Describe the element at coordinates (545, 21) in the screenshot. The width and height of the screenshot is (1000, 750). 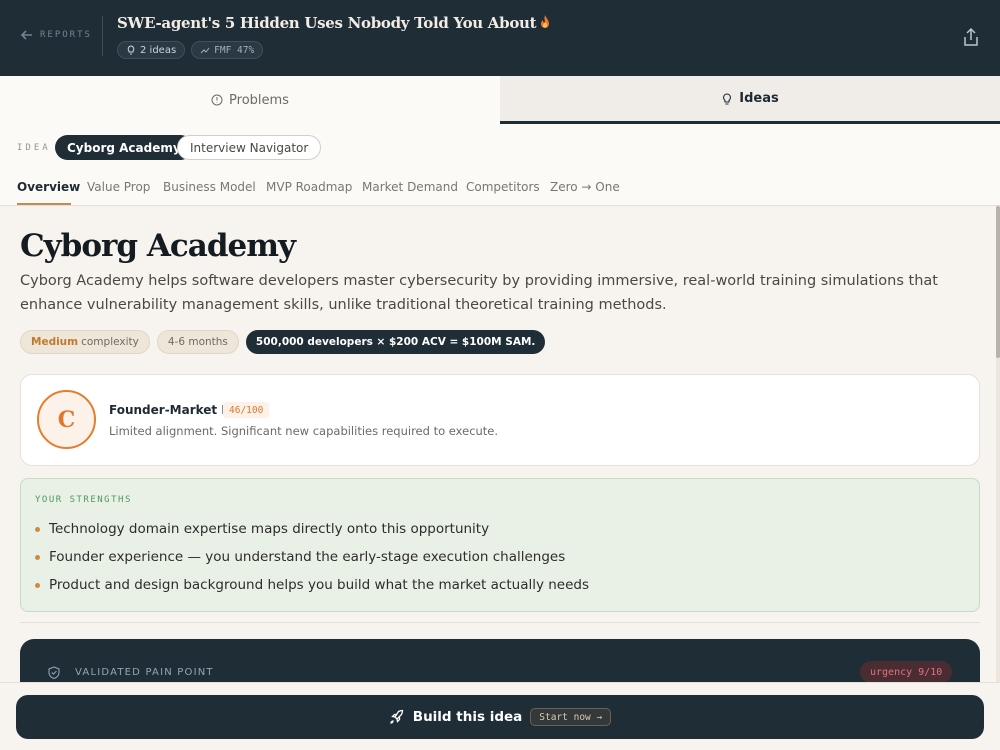
I see `fire-icon` at that location.